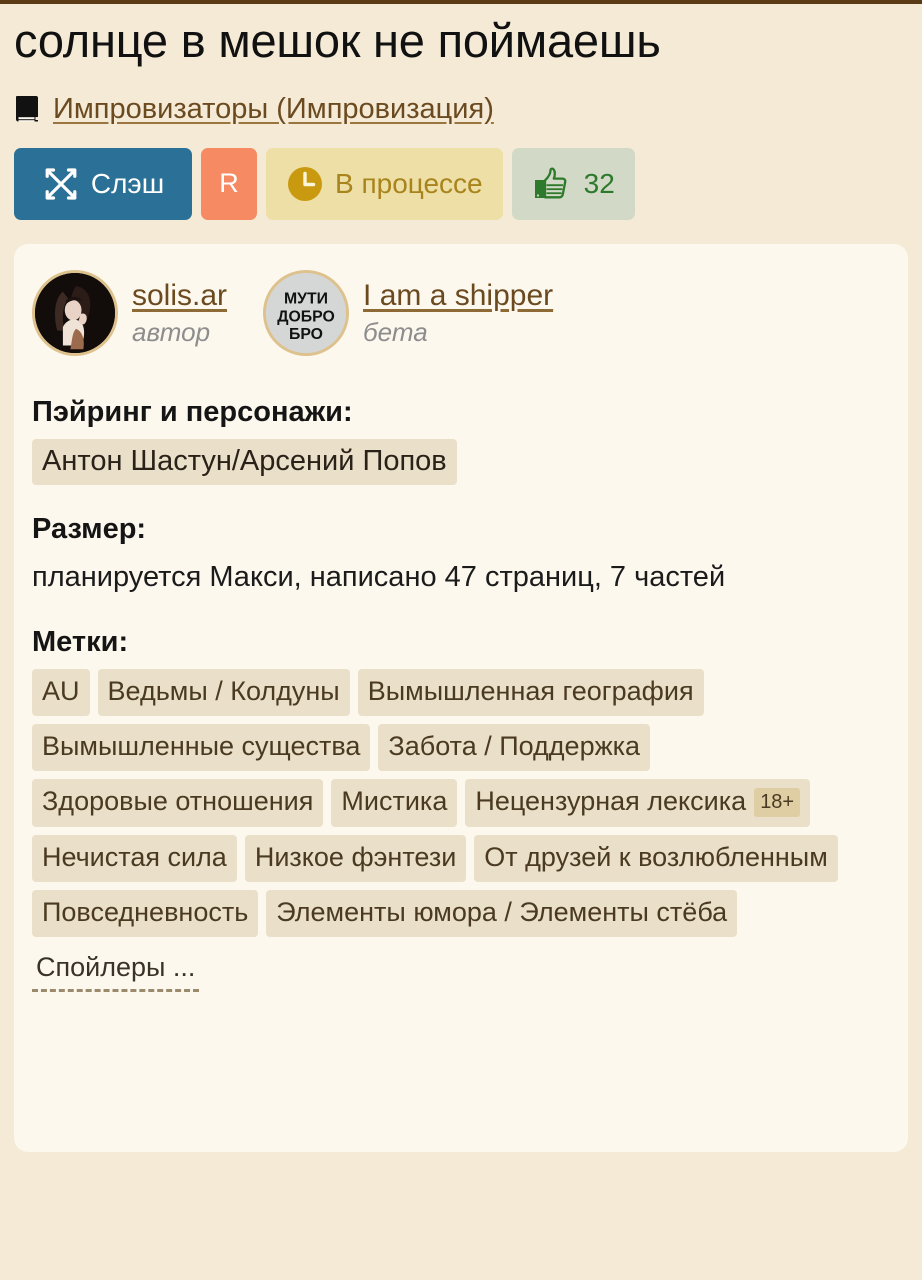 The image size is (922, 1280). I want to click on tag-label: Здоровые отношения, so click(178, 801).